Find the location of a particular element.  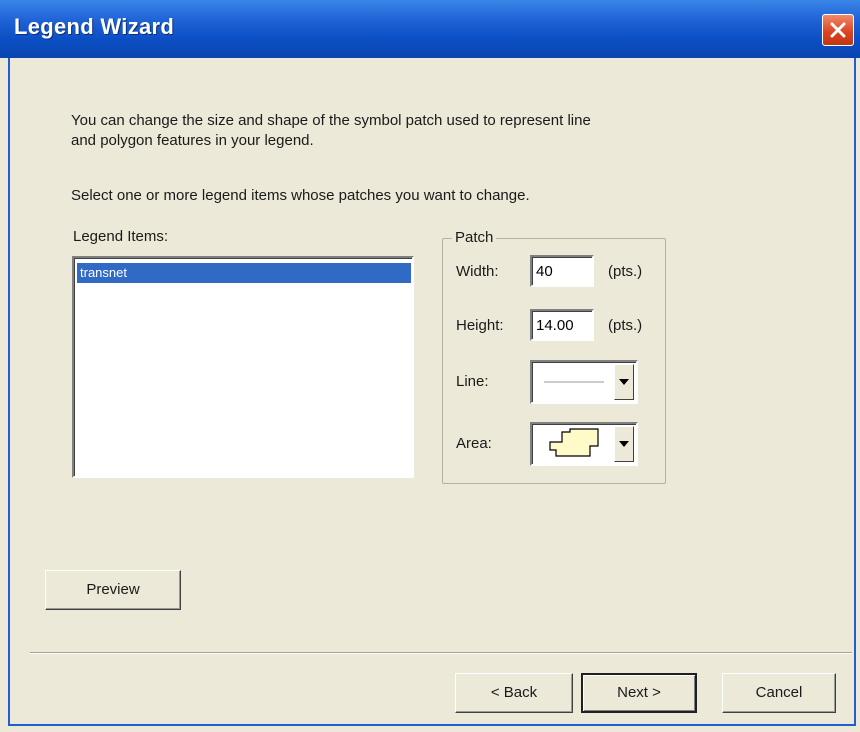

line-patch-icon is located at coordinates (574, 382).